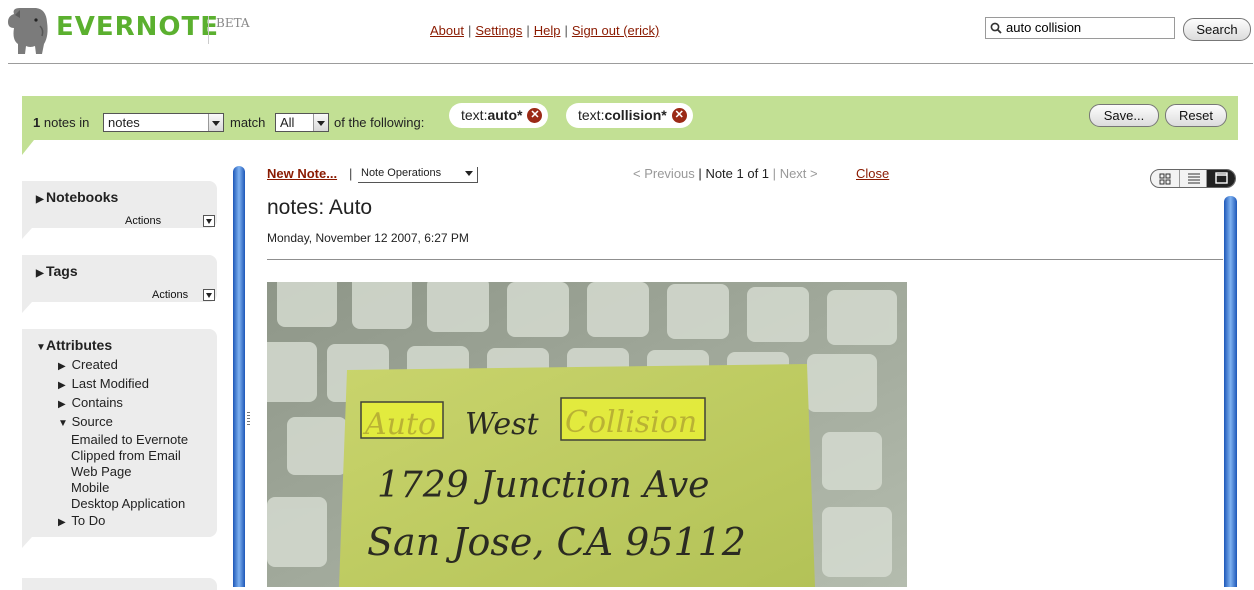 The image size is (1254, 590). Describe the element at coordinates (119, 584) in the screenshot. I see `next-panel` at that location.